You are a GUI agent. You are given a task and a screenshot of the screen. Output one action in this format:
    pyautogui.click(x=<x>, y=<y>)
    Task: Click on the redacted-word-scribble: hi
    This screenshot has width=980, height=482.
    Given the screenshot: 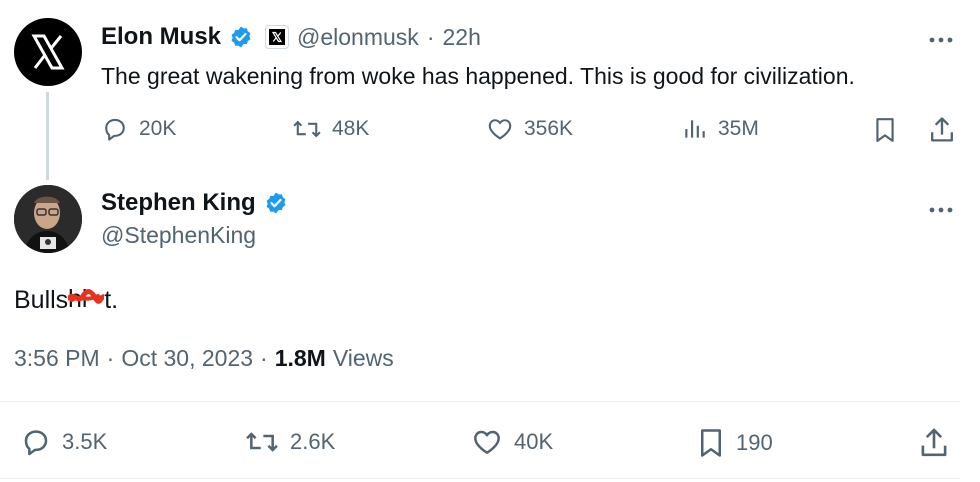 What is the action you would take?
    pyautogui.click(x=86, y=299)
    